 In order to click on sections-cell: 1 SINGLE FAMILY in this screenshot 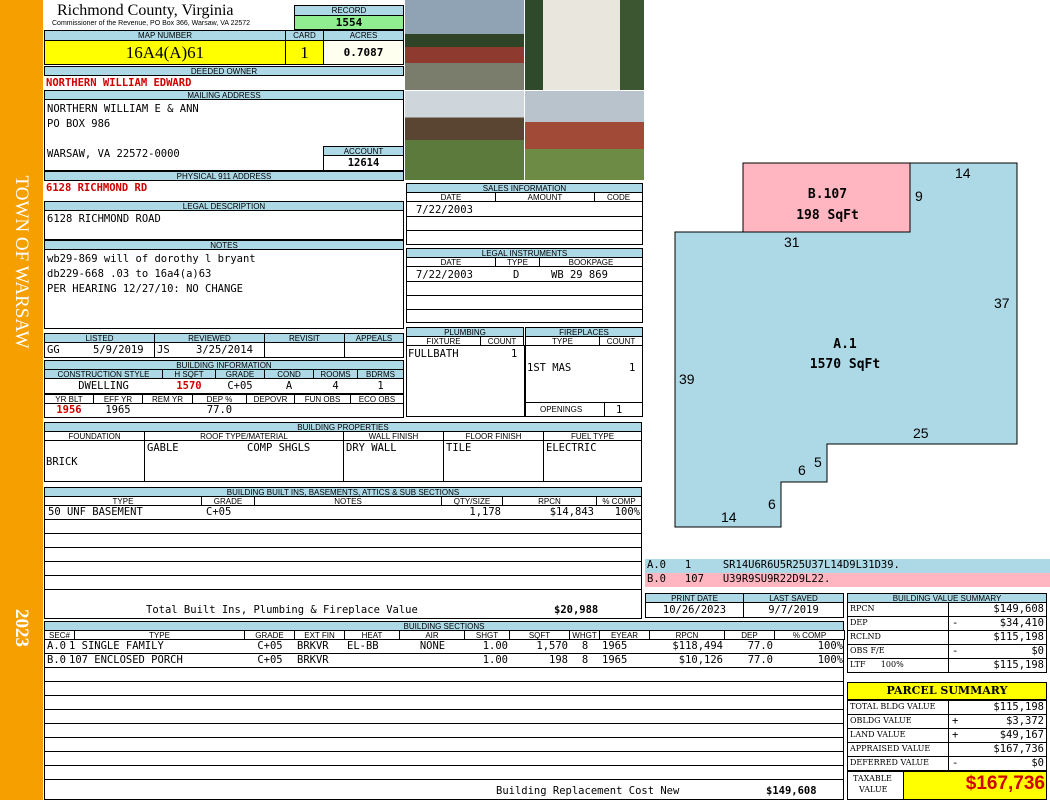, I will do `click(116, 646)`.